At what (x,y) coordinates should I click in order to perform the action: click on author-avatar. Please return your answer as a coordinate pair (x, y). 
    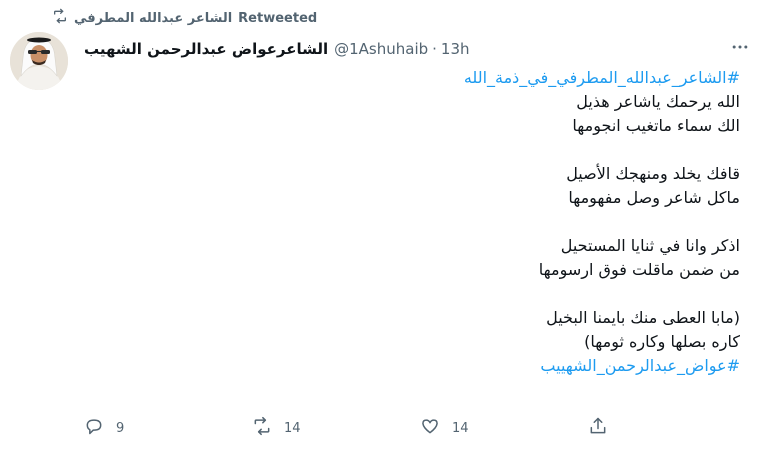
    Looking at the image, I should click on (39, 61).